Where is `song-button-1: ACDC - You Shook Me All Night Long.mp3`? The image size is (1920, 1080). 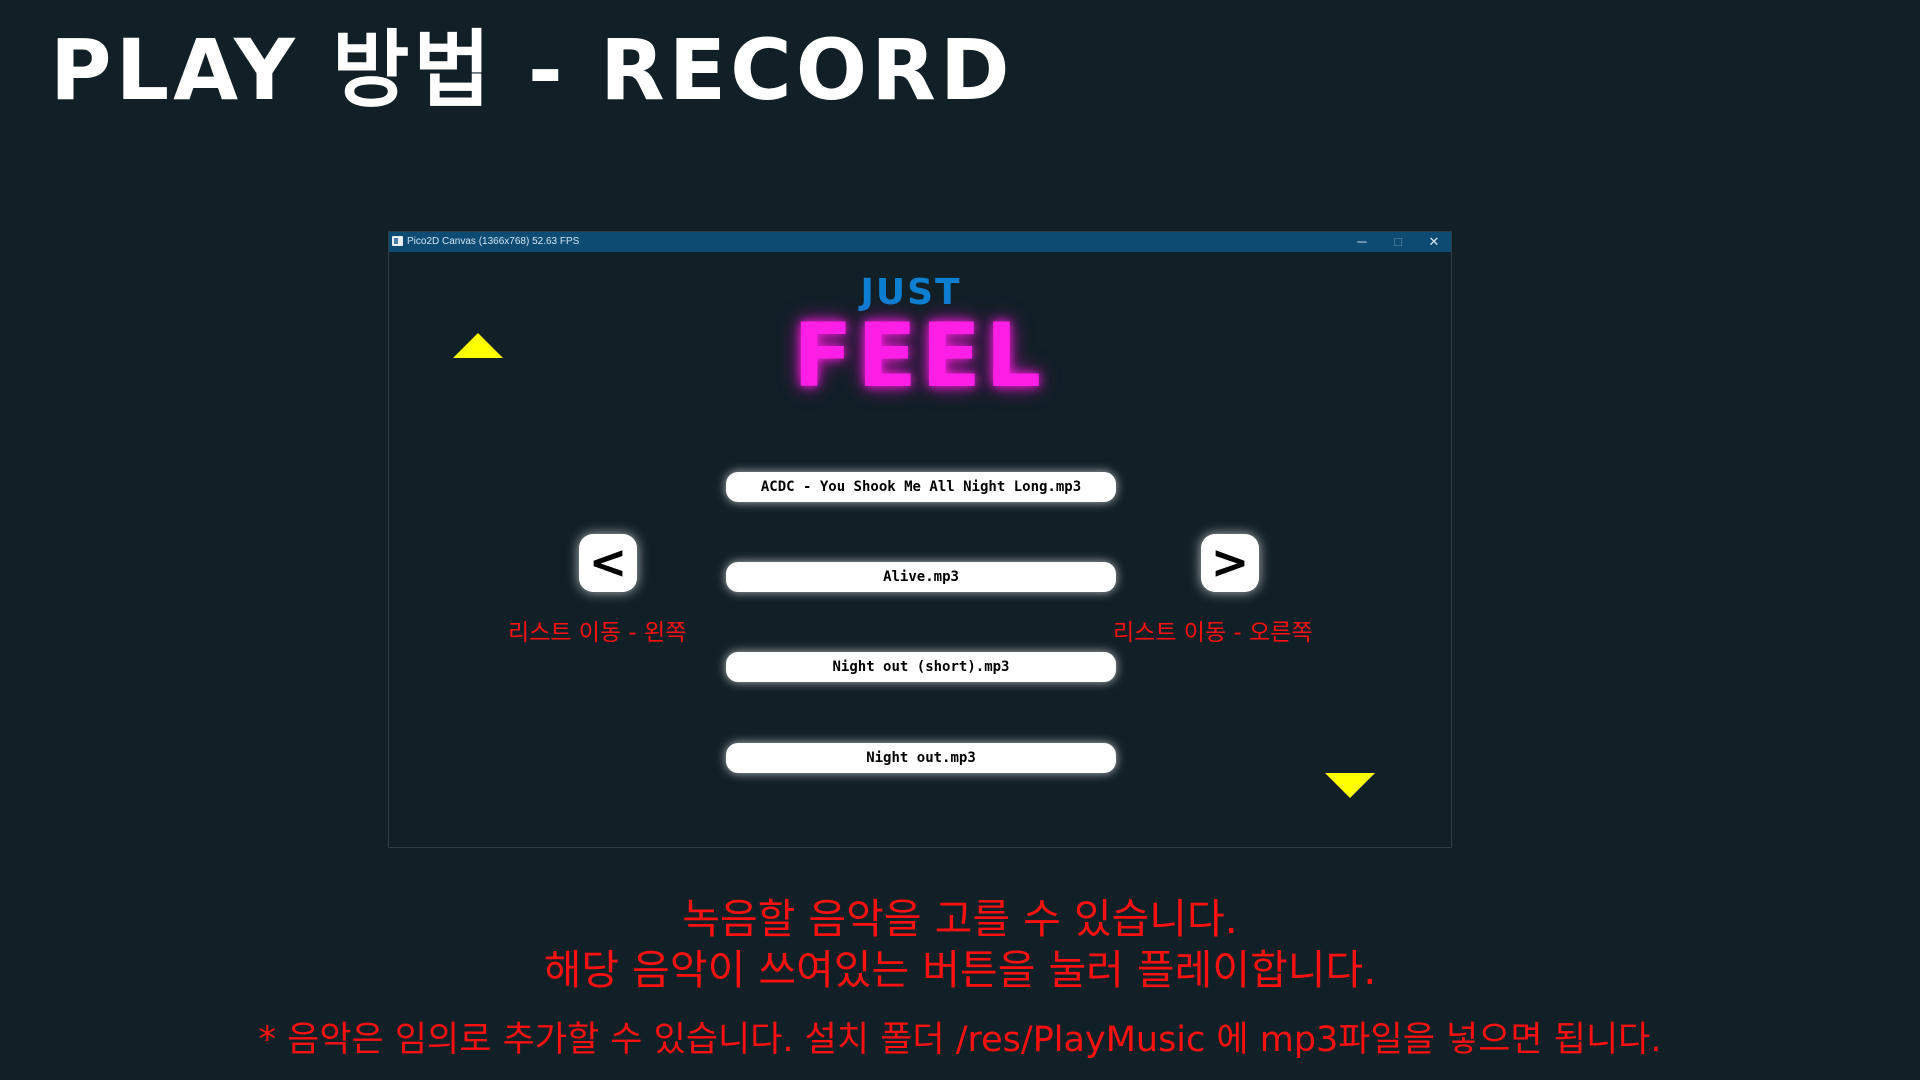
song-button-1: ACDC - You Shook Me All Night Long.mp3 is located at coordinates (921, 487).